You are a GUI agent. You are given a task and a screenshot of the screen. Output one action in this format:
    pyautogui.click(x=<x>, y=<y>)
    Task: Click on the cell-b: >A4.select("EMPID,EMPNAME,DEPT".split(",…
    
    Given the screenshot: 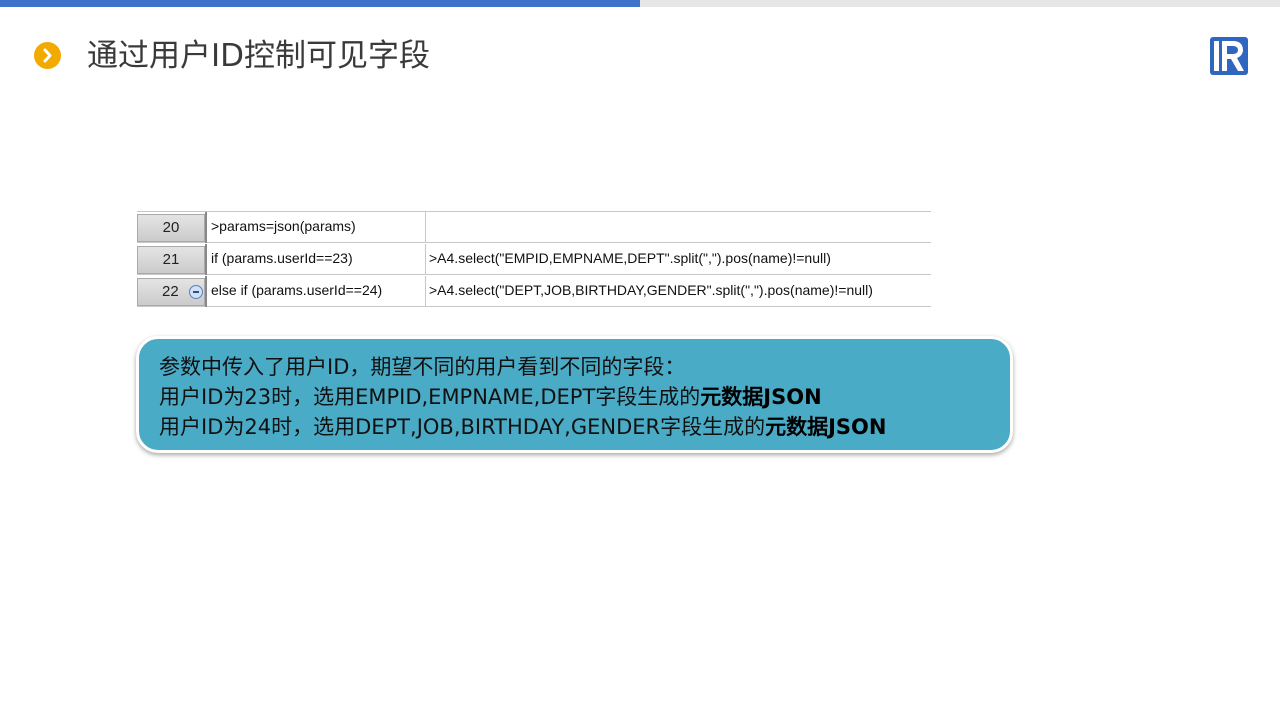 What is the action you would take?
    pyautogui.click(x=678, y=259)
    